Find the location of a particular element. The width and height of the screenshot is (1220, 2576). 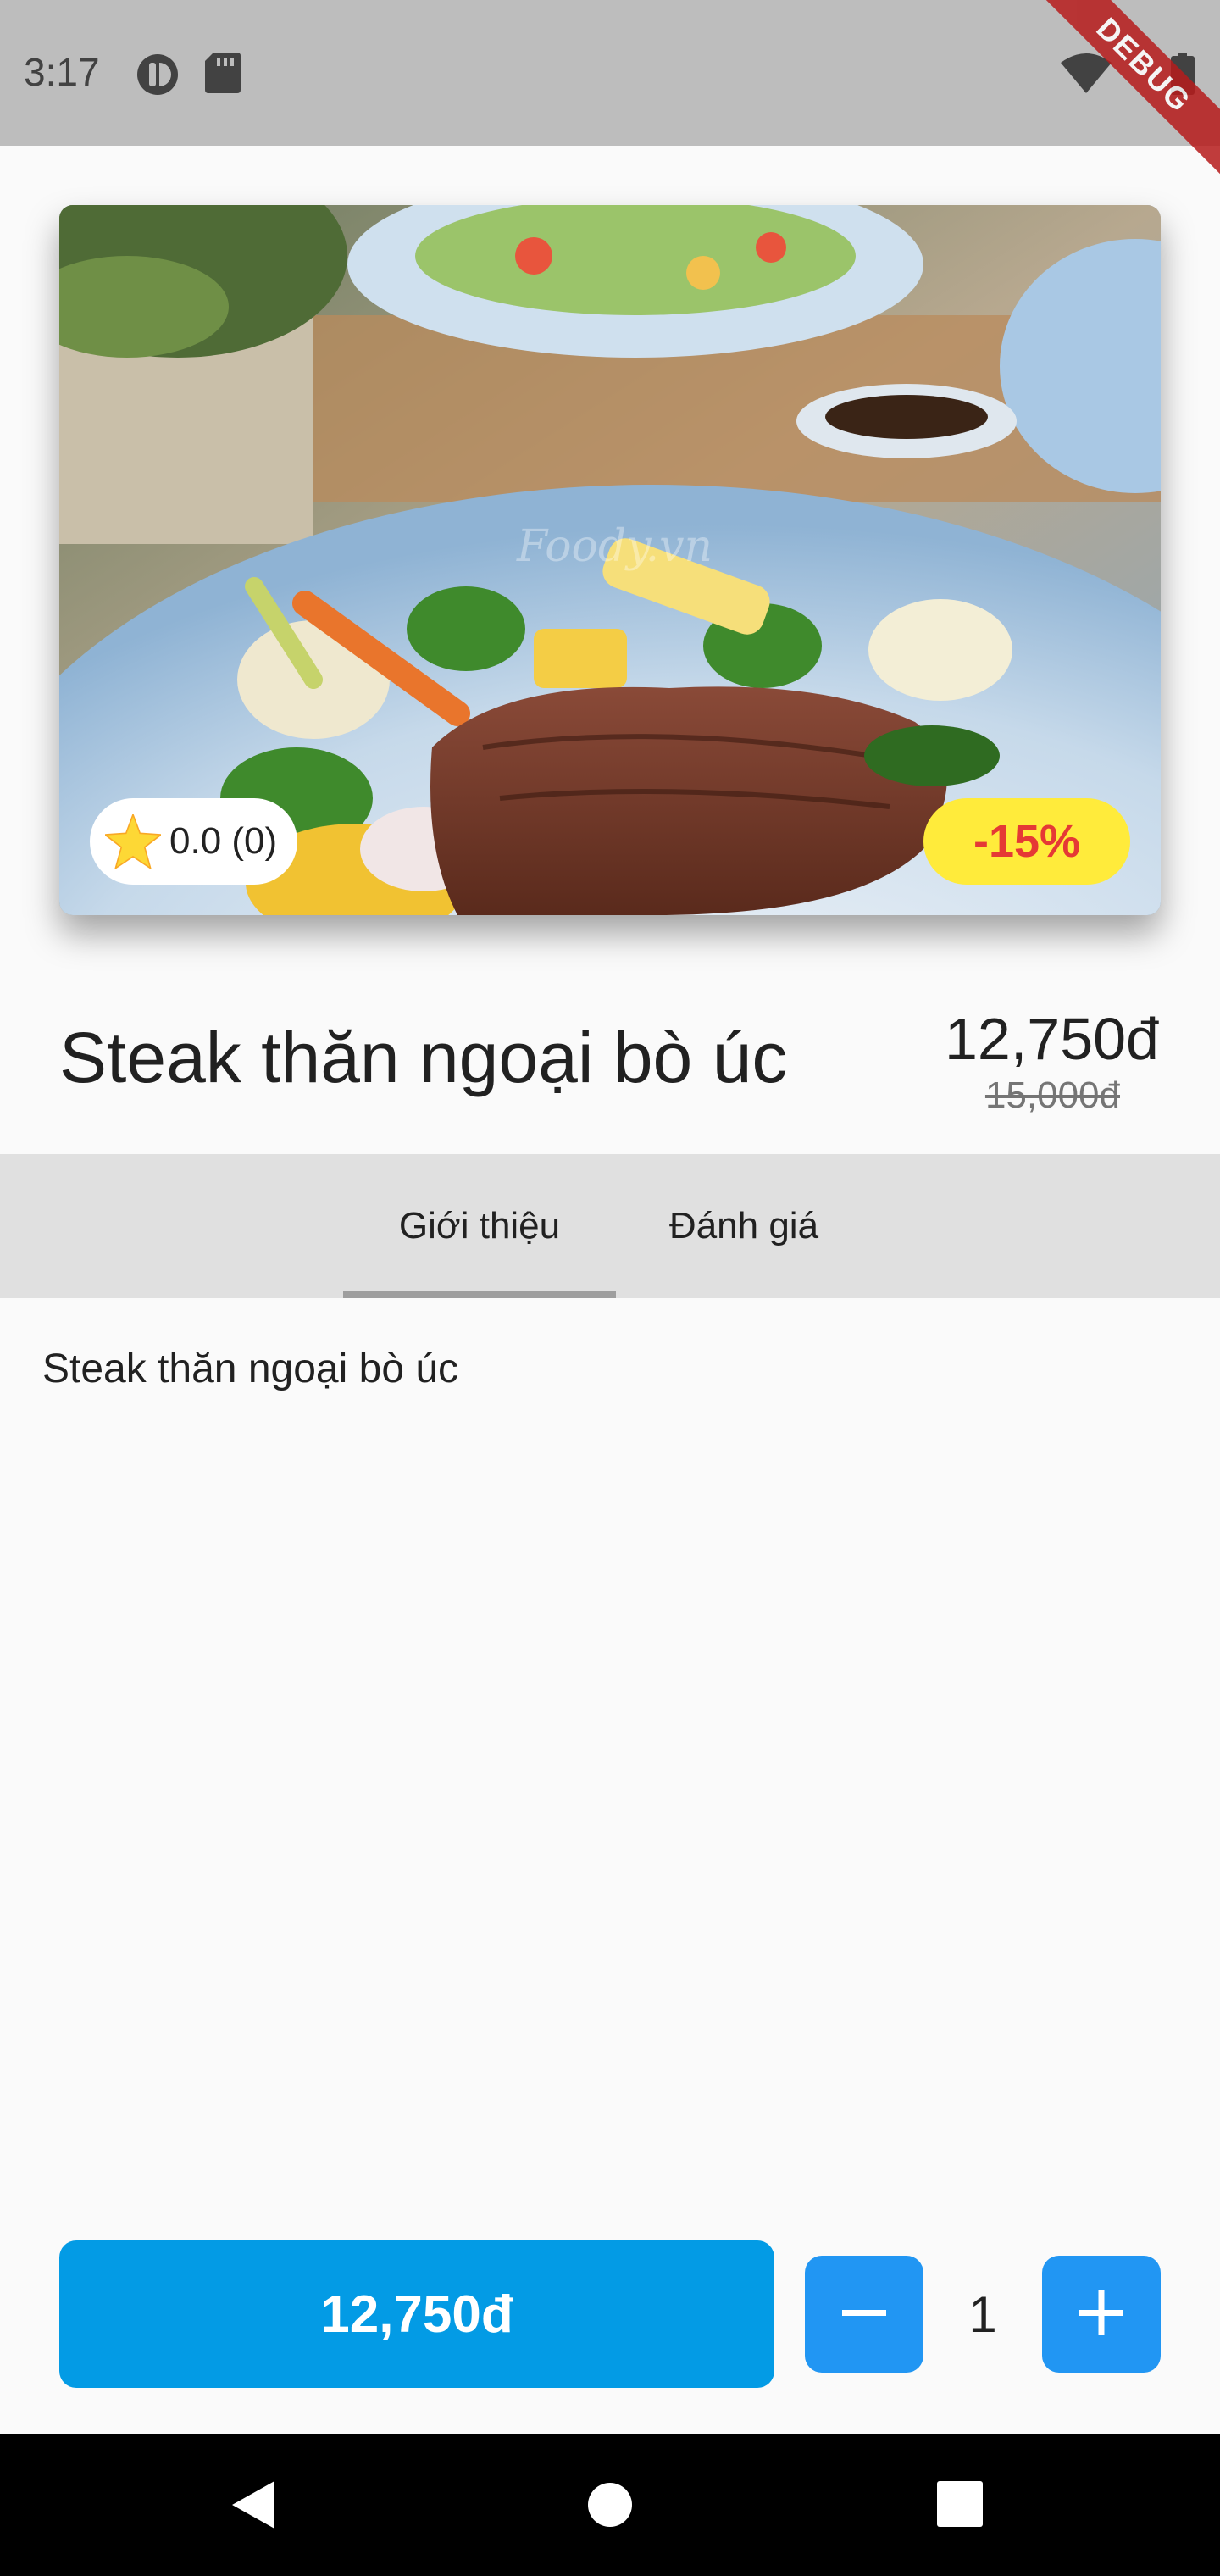

tab-bar: Giới thiệu Đánh giá is located at coordinates (610, 1226).